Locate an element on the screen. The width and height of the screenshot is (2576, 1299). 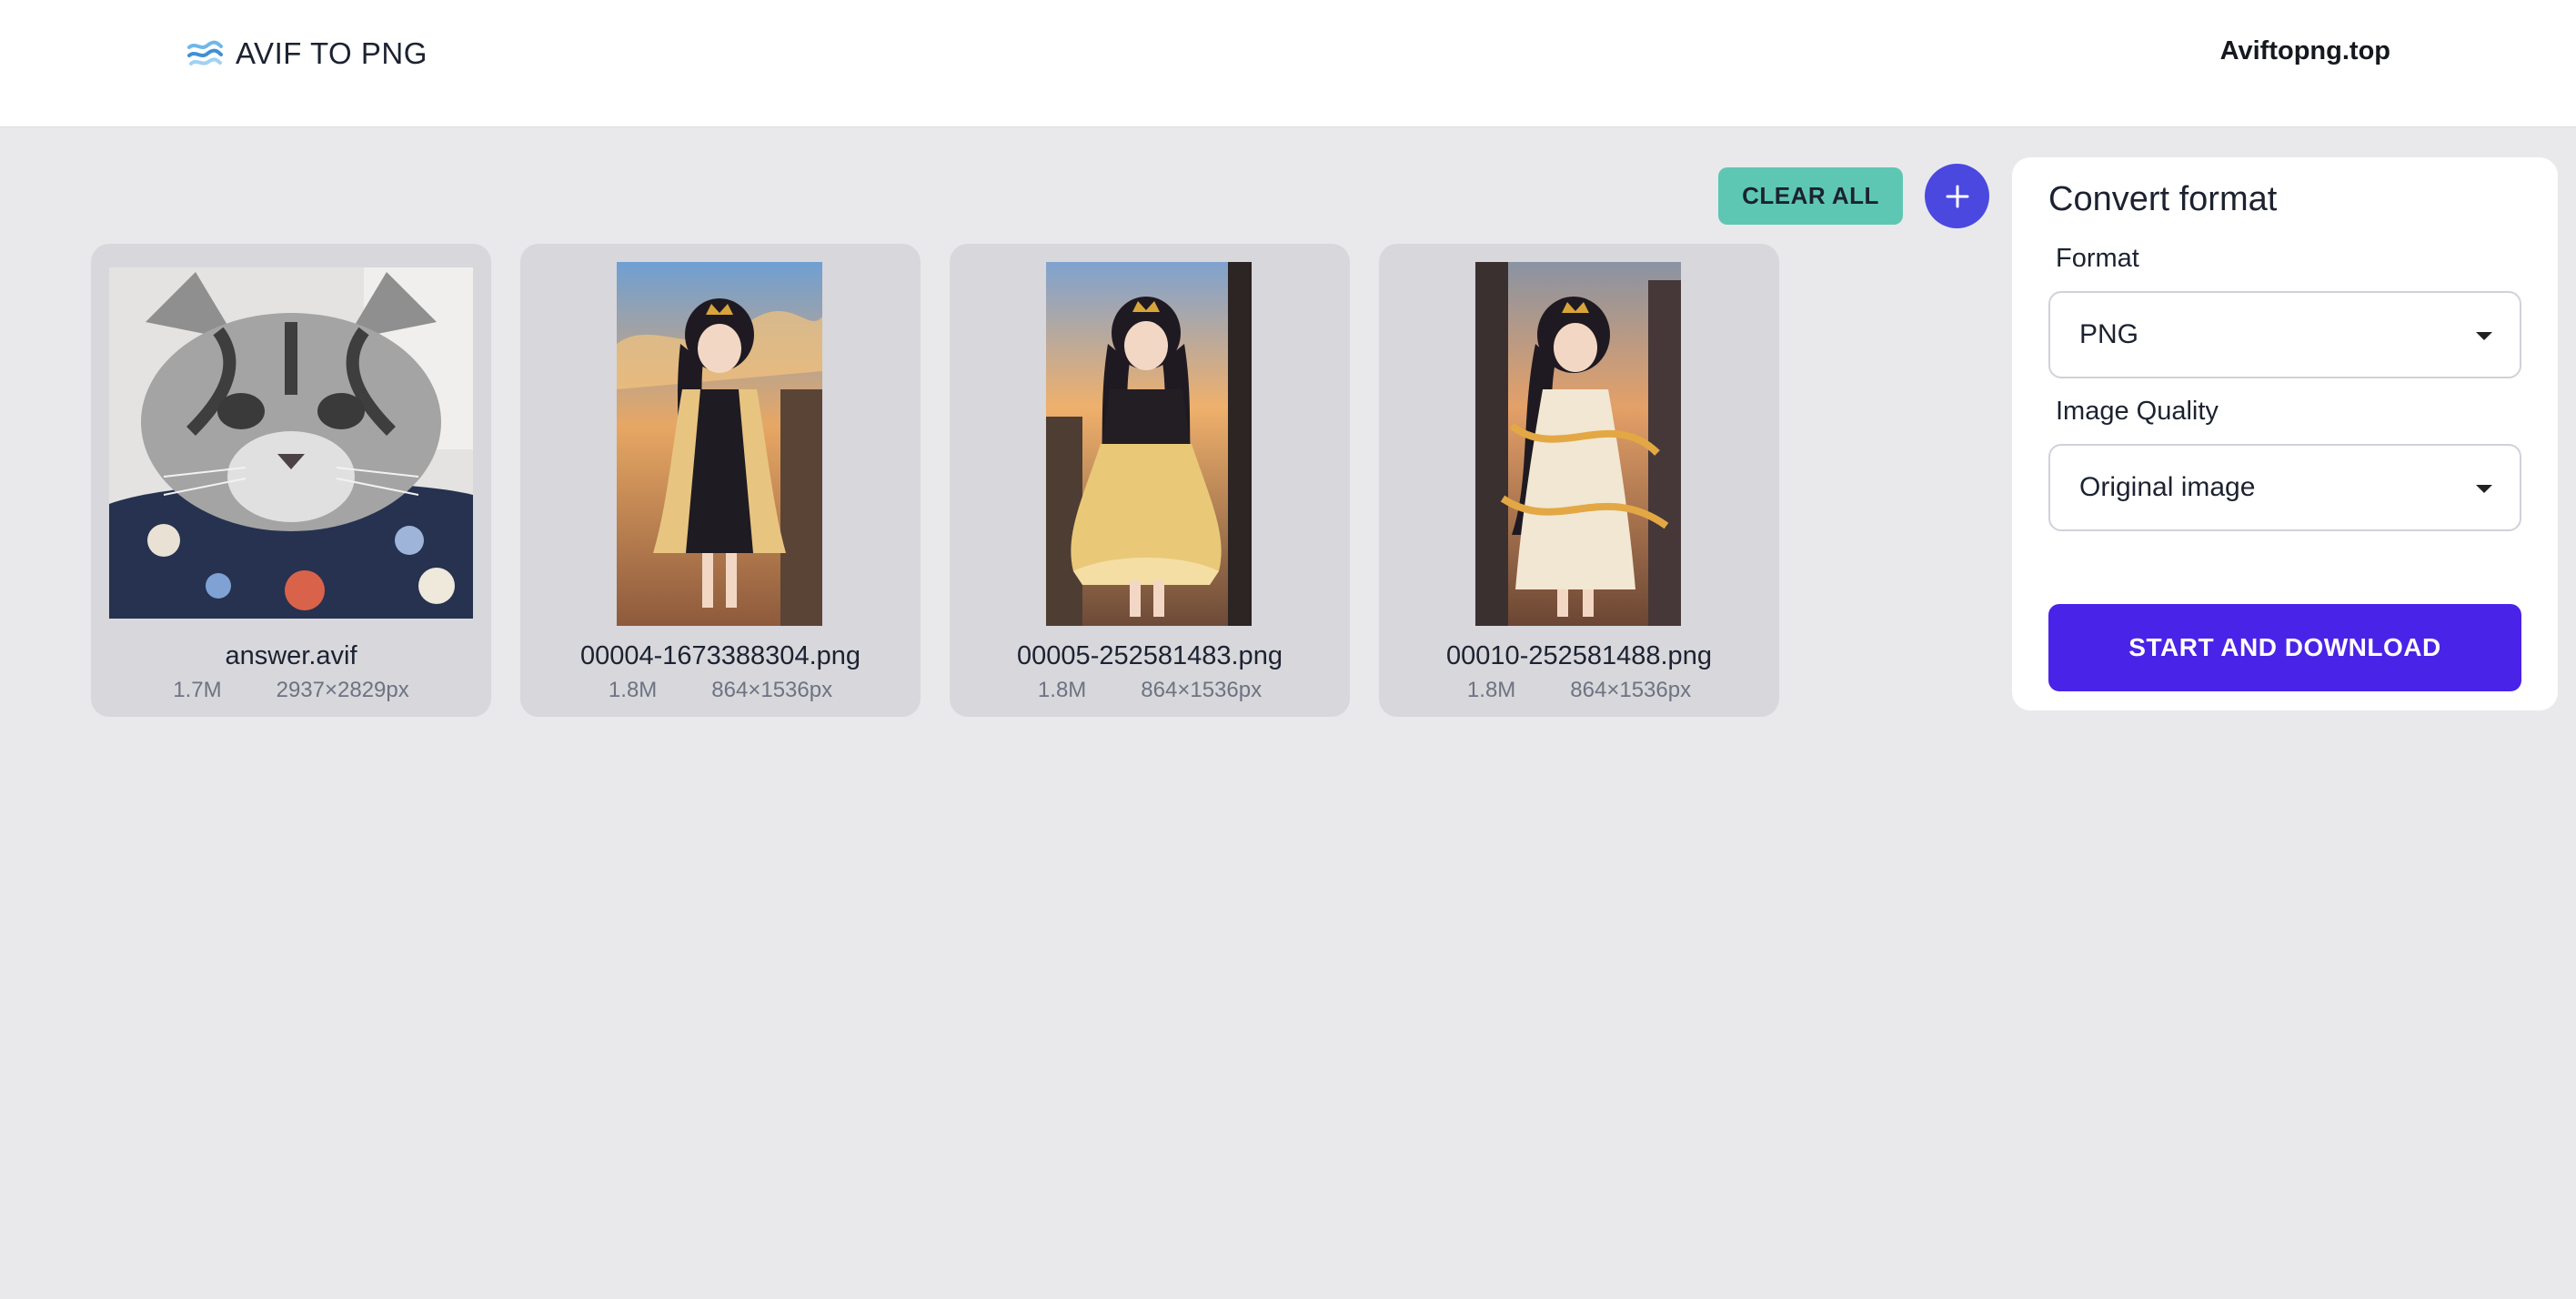
file-size: 1.7M is located at coordinates (197, 690).